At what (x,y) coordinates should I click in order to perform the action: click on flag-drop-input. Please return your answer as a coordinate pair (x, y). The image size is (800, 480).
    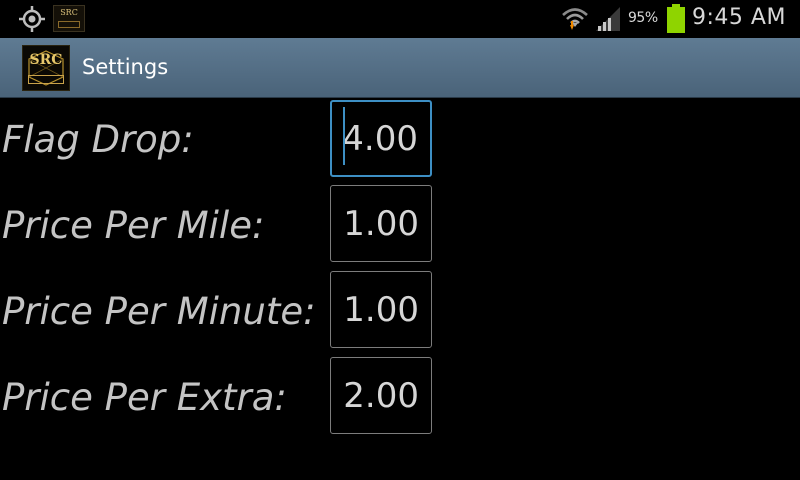
    Looking at the image, I should click on (381, 138).